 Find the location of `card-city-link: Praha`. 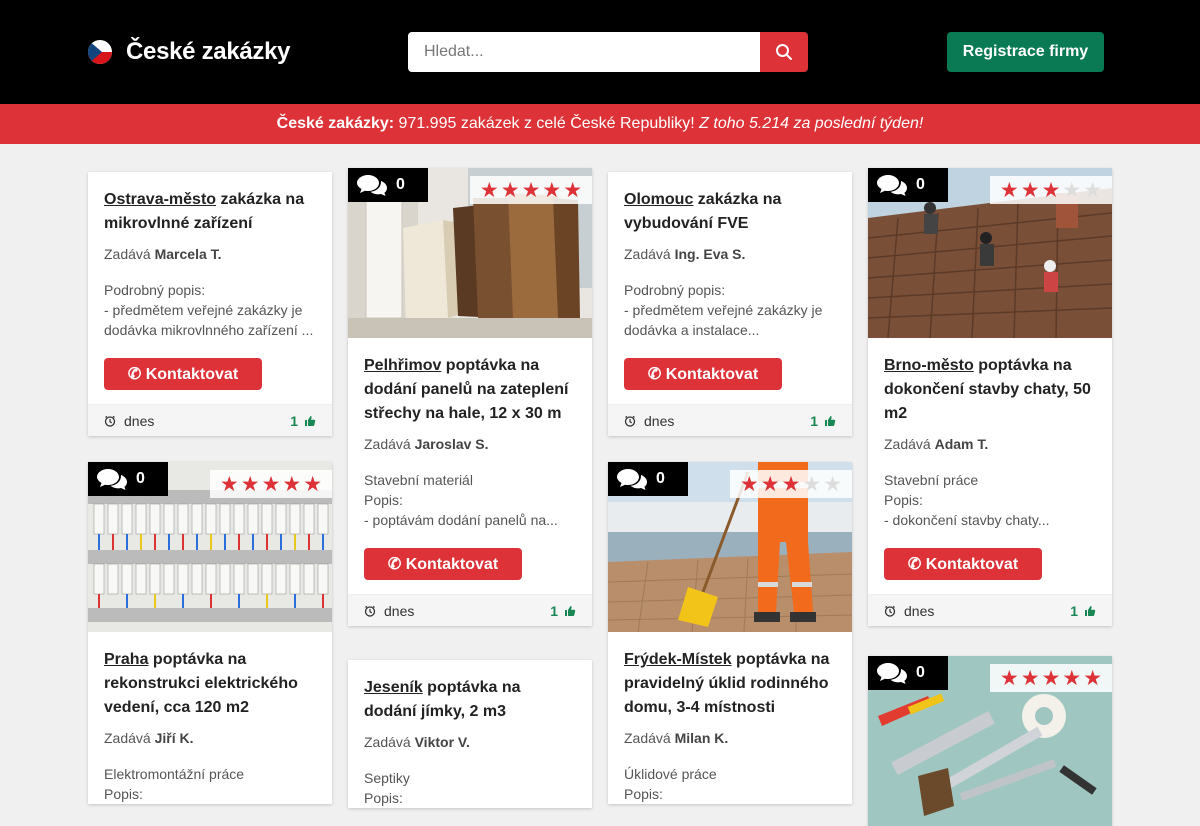

card-city-link: Praha is located at coordinates (126, 659).